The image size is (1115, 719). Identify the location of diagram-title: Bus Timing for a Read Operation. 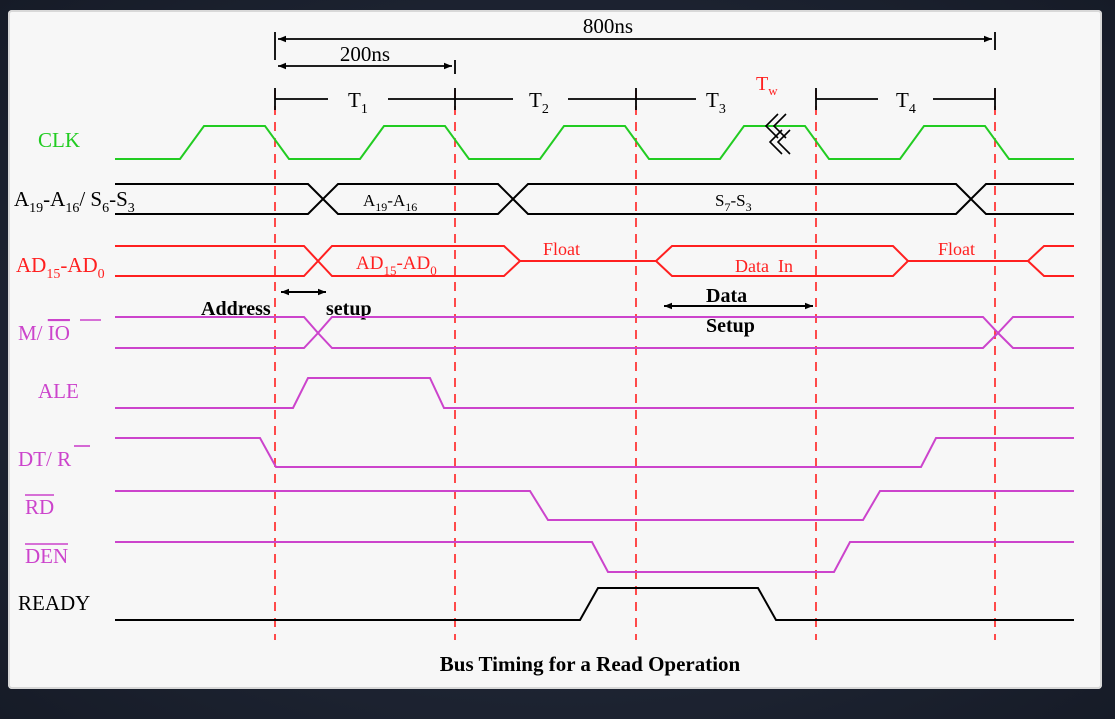
(590, 664).